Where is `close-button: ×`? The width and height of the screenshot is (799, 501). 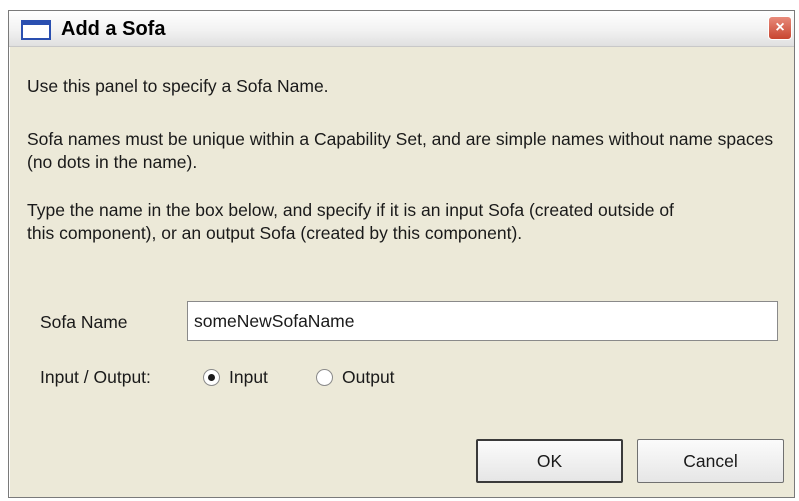
close-button: × is located at coordinates (780, 28).